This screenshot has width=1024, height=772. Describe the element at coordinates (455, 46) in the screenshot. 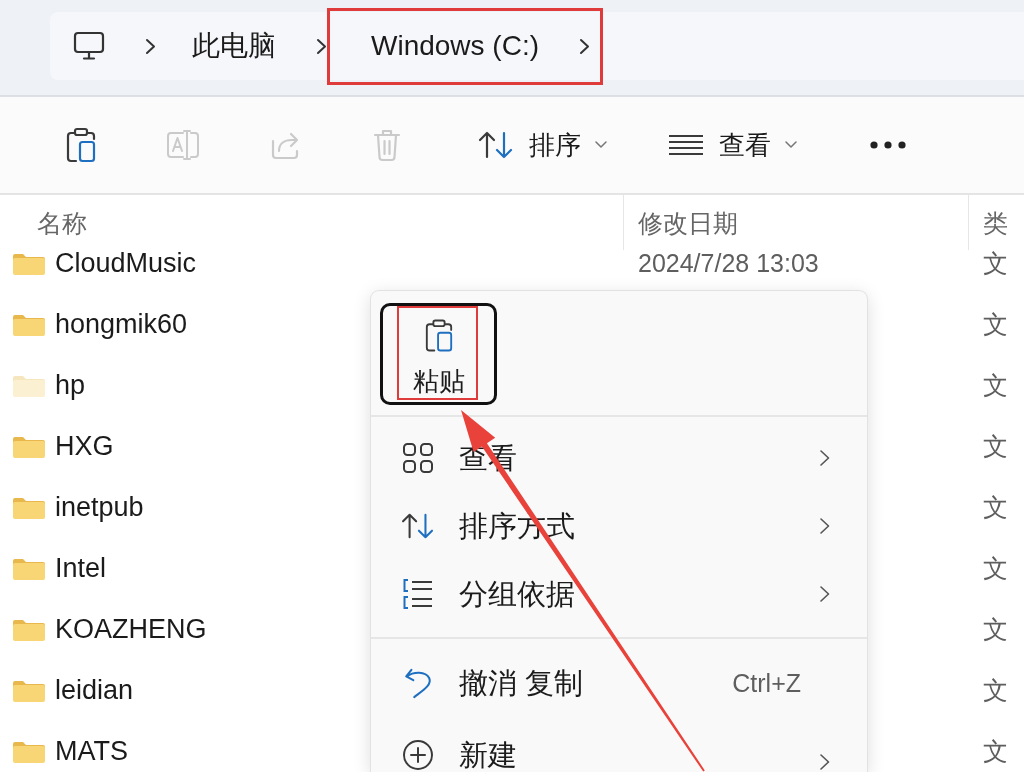

I see `breadcrumb-item: Windows (C:)` at that location.